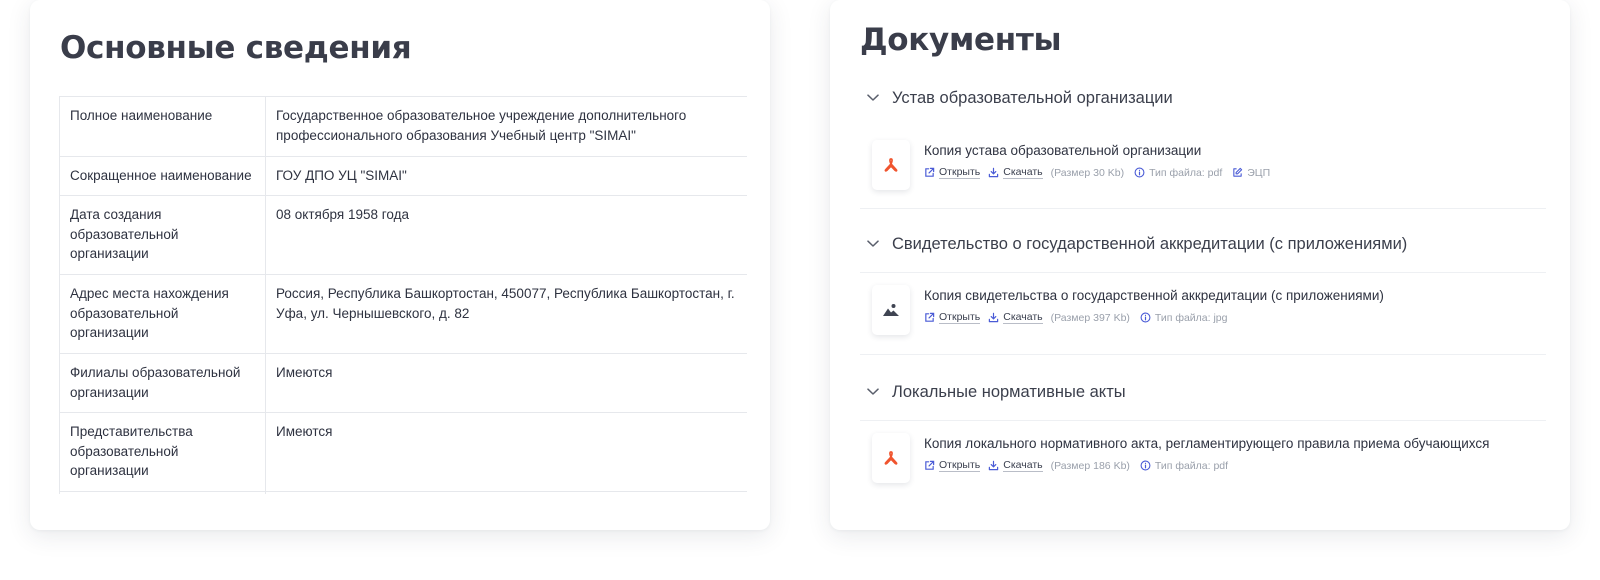 The height and width of the screenshot is (580, 1600). What do you see at coordinates (162, 176) in the screenshot?
I see `row-key: Сокращенное наименование` at bounding box center [162, 176].